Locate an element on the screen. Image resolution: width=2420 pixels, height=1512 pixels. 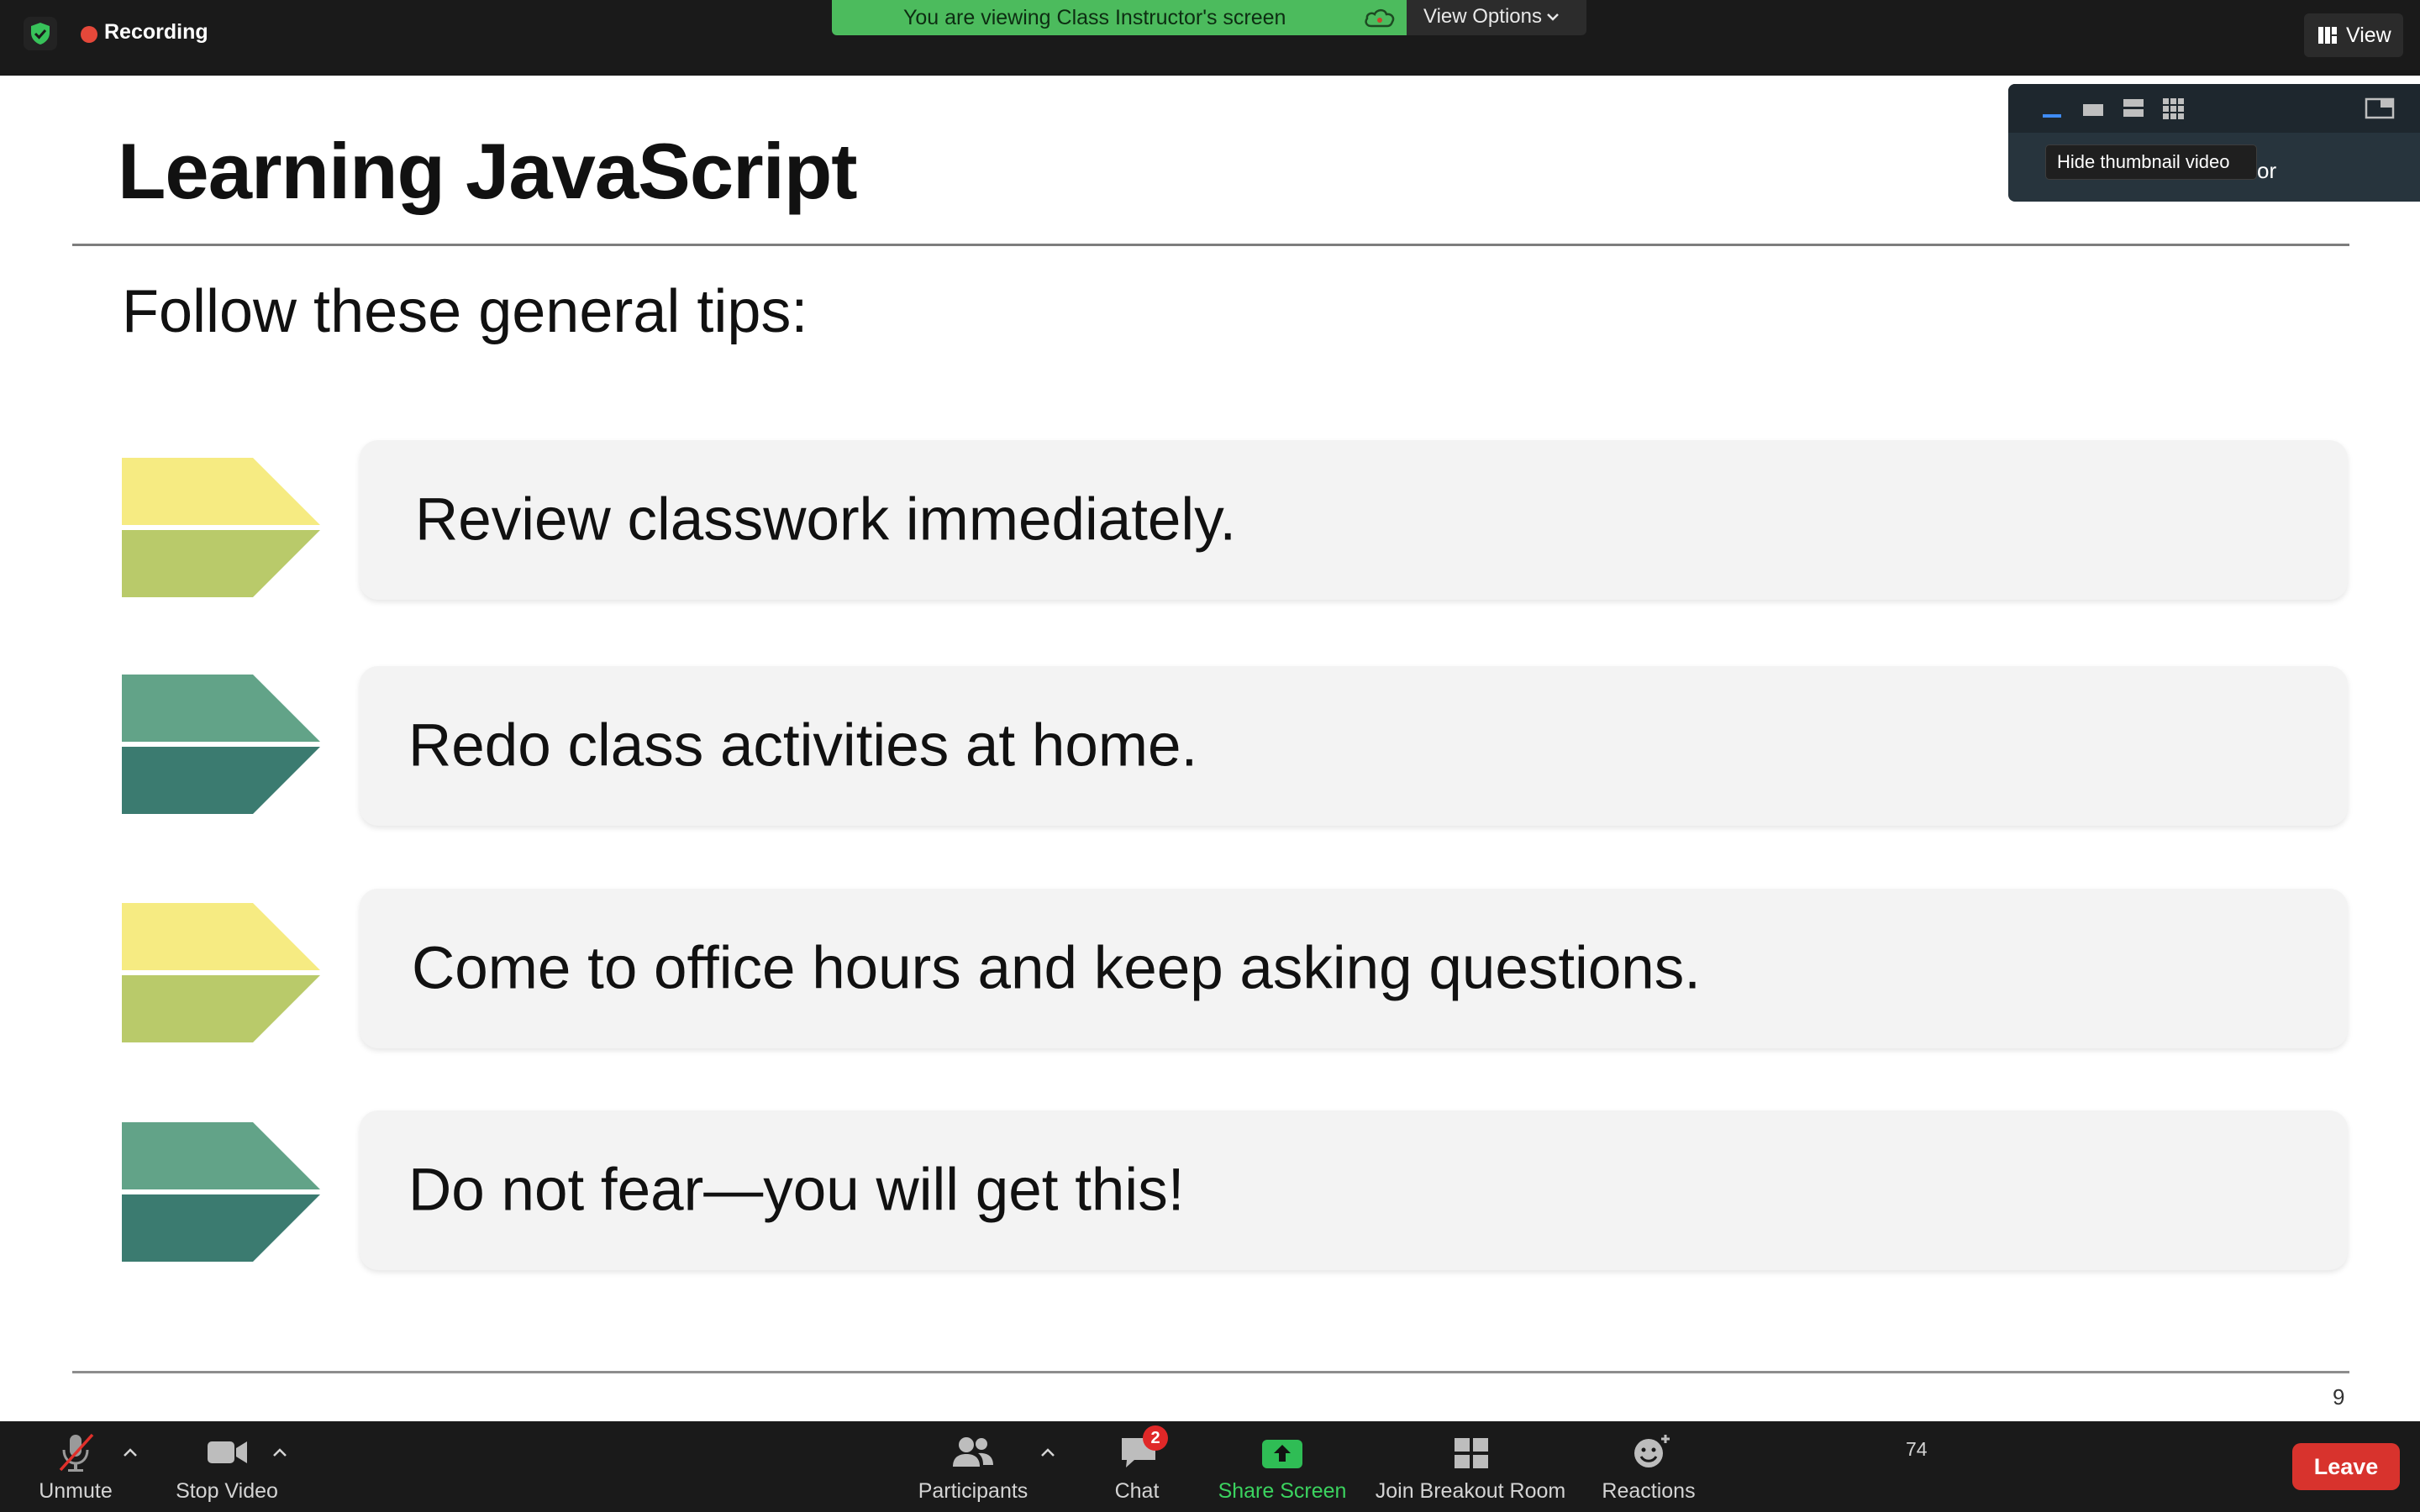
minimize-panel-icon is located at coordinates (2380, 108).